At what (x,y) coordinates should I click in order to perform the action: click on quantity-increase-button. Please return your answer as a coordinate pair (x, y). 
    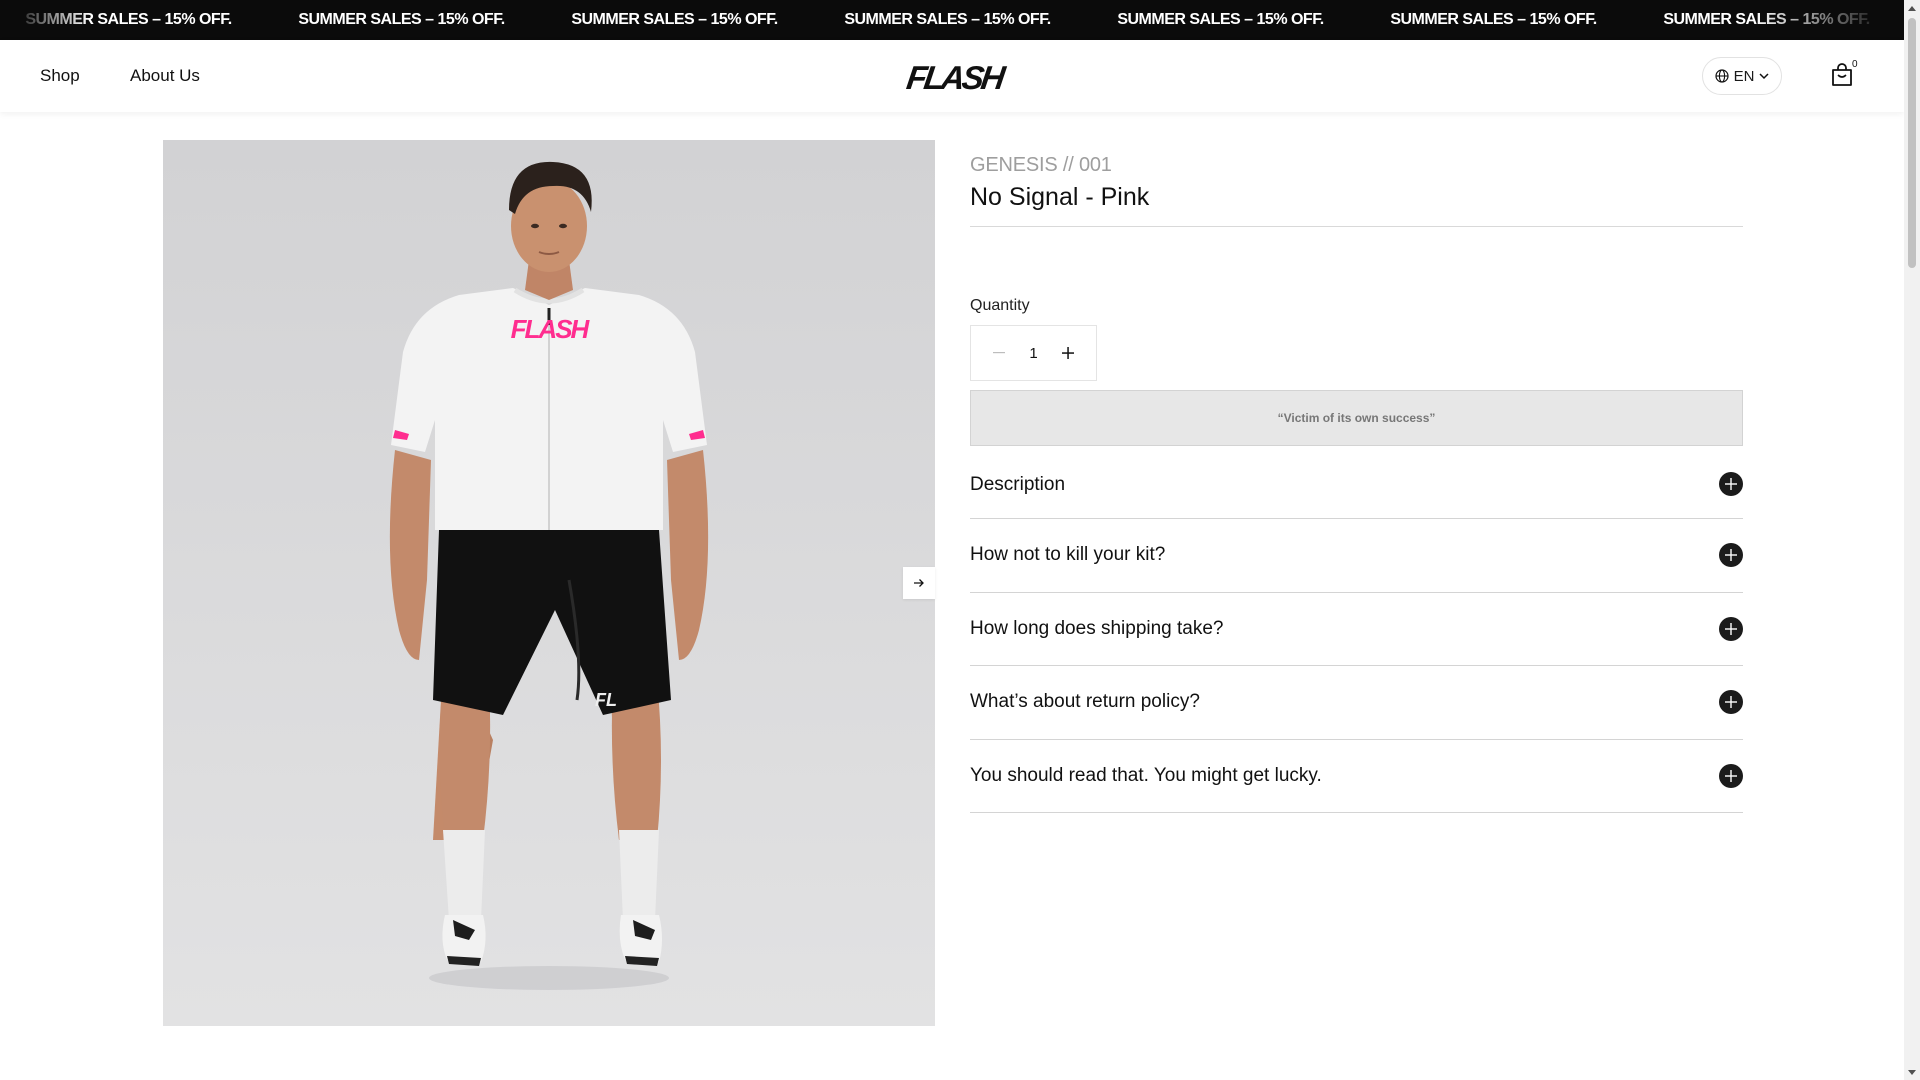
    Looking at the image, I should click on (1068, 353).